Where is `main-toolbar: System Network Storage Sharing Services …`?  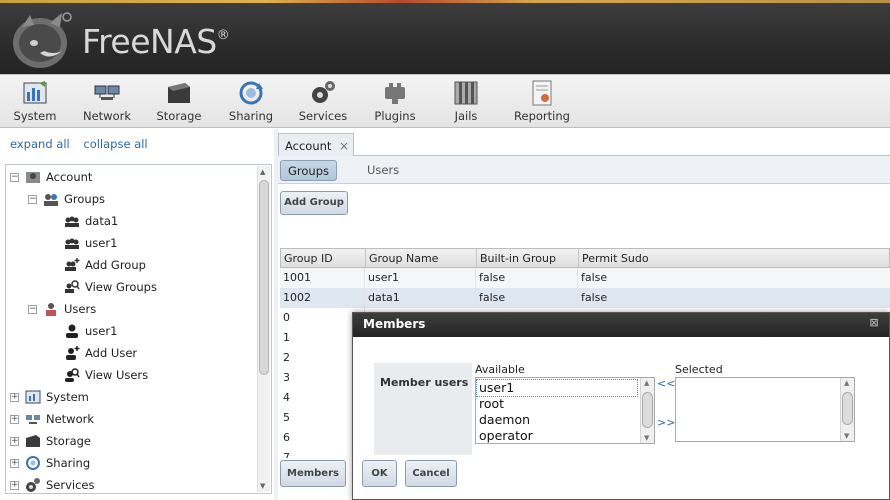
main-toolbar: System Network Storage Sharing Services … is located at coordinates (445, 101).